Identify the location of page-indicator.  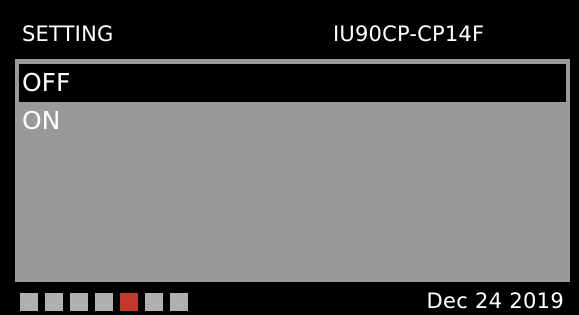
(104, 302).